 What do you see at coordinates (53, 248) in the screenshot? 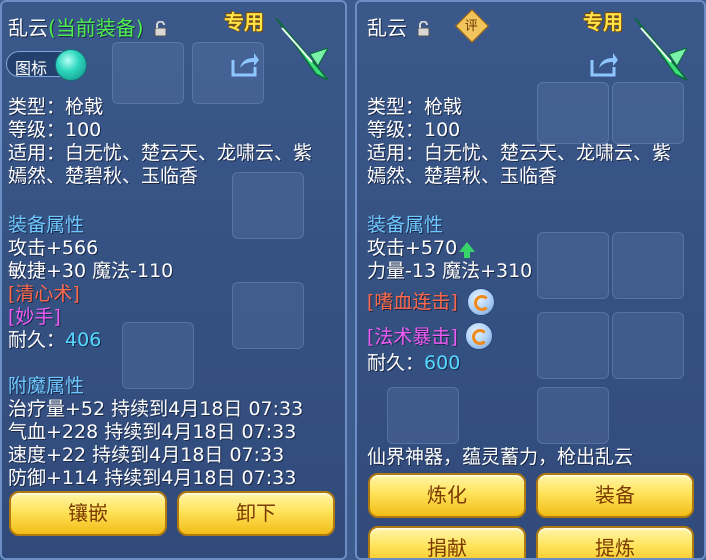
I see `attack-stat: 攻击+566` at bounding box center [53, 248].